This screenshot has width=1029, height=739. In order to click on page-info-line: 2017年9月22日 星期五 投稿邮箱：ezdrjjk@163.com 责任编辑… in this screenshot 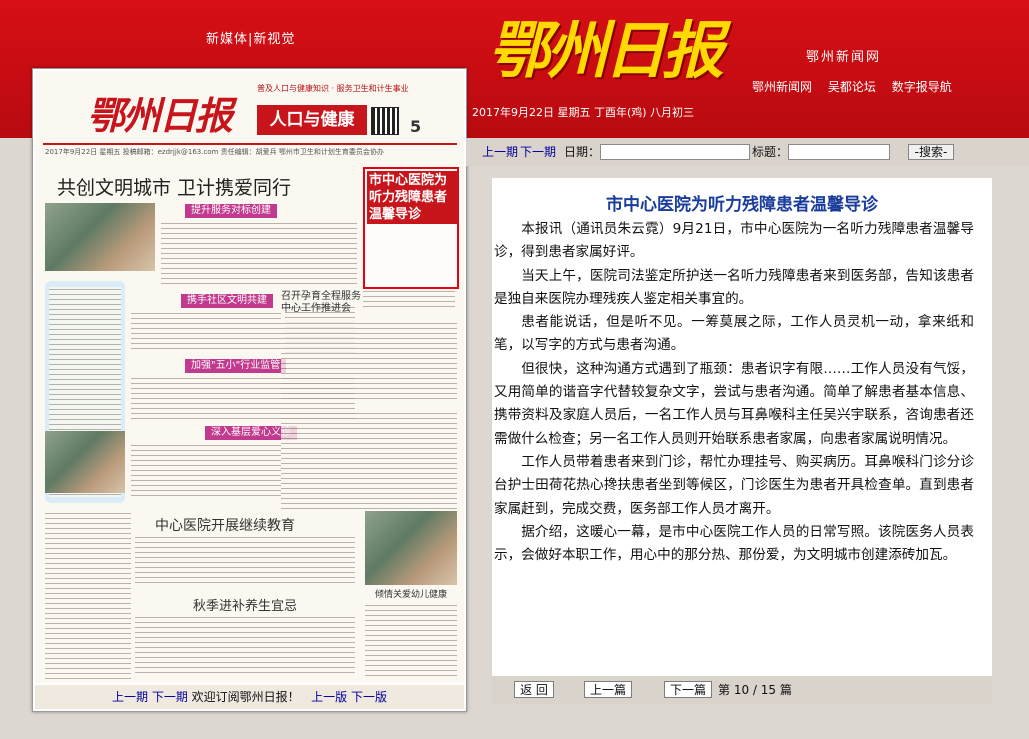, I will do `click(214, 152)`.